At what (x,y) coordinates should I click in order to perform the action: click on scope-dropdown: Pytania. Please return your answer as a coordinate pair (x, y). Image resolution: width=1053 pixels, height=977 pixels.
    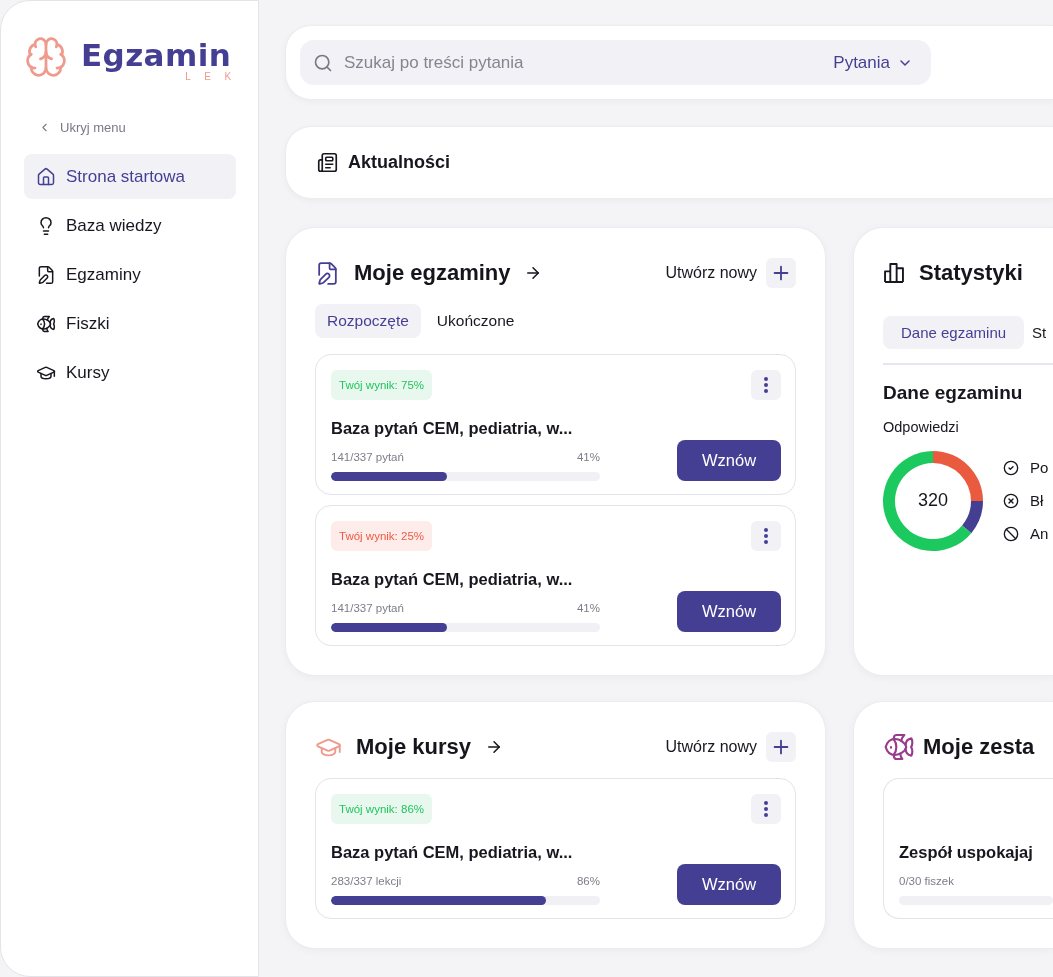
    Looking at the image, I should click on (873, 62).